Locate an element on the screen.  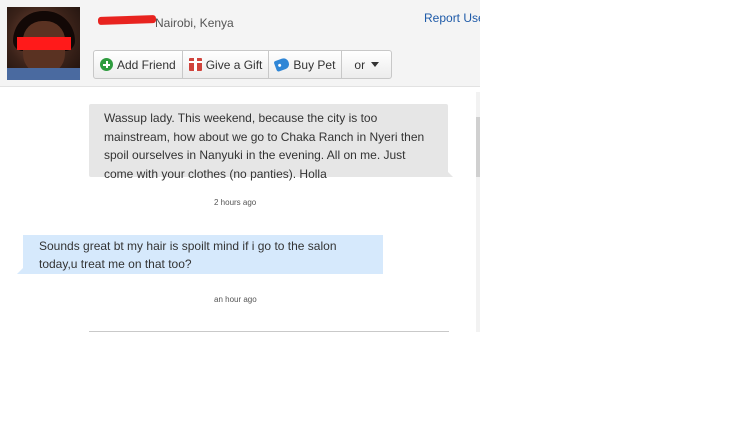
more-actions-label: or is located at coordinates (360, 64).